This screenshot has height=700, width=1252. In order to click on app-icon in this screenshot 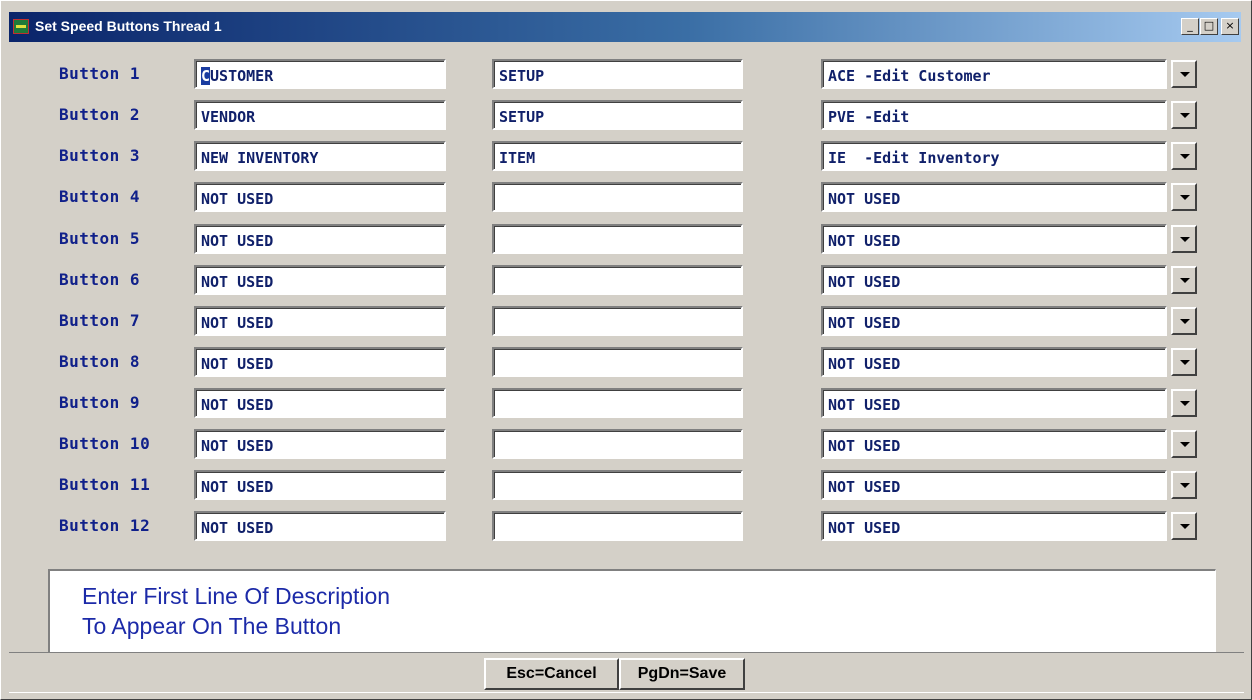, I will do `click(21, 26)`.